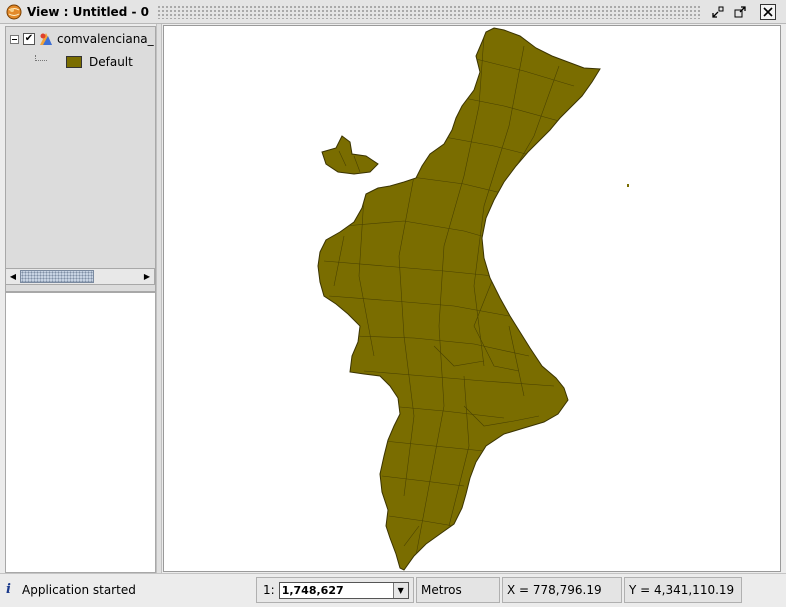  I want to click on maximize-button, so click(740, 12).